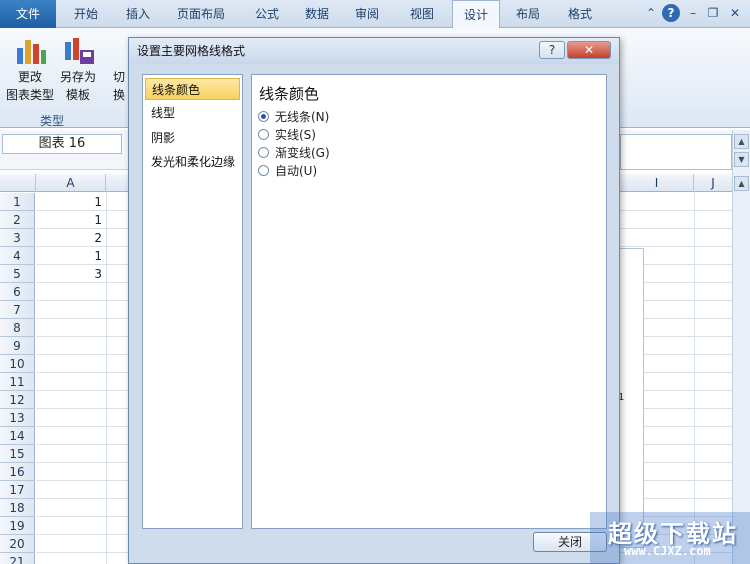 The image size is (750, 564). Describe the element at coordinates (671, 13) in the screenshot. I see `help-icon: ?` at that location.